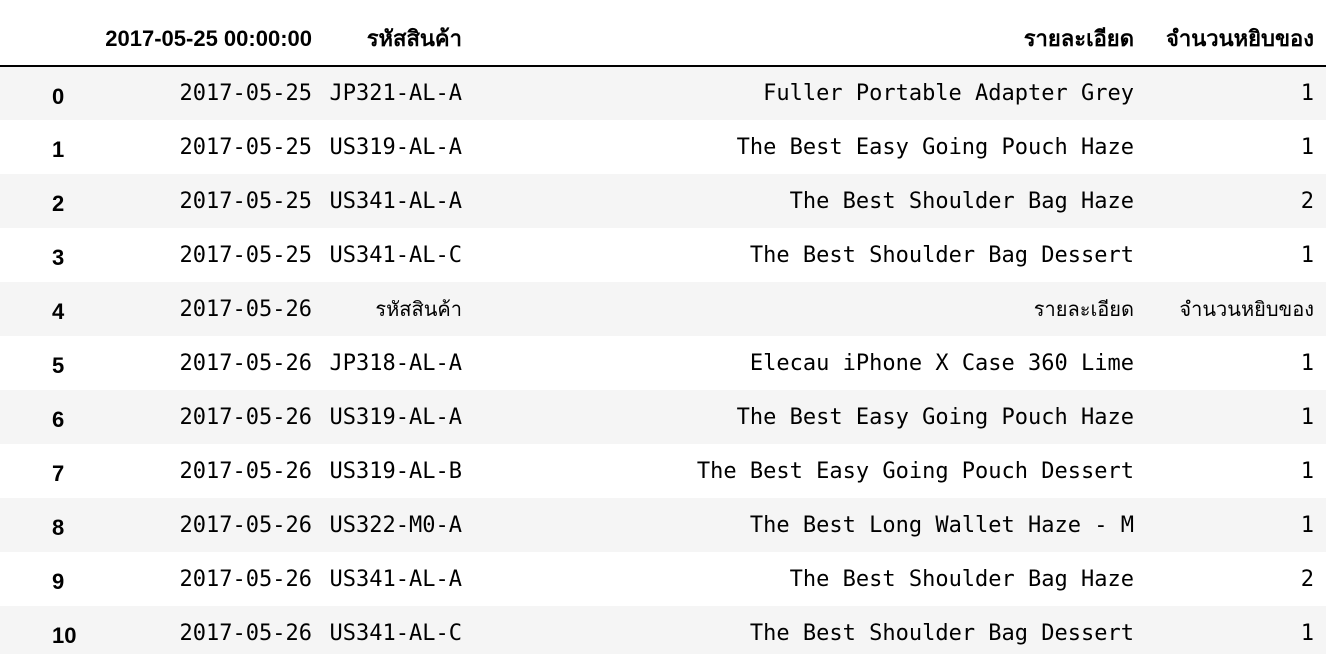  I want to click on row-index: 4, so click(58, 311).